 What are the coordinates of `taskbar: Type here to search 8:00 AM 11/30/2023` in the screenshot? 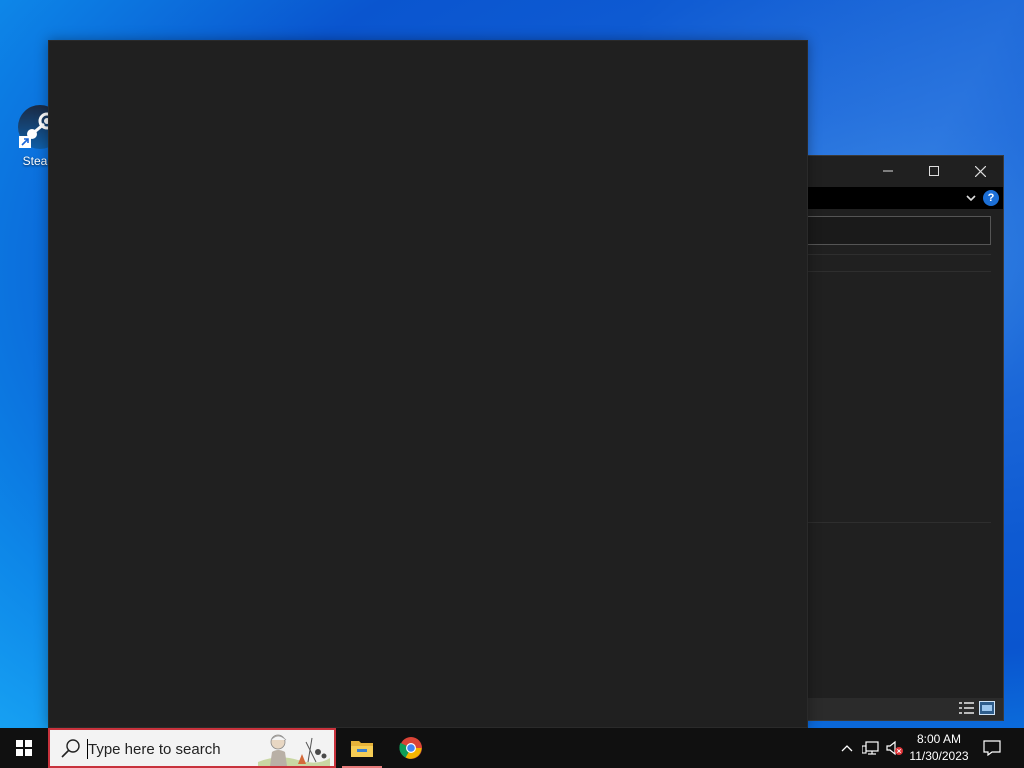 It's located at (512, 748).